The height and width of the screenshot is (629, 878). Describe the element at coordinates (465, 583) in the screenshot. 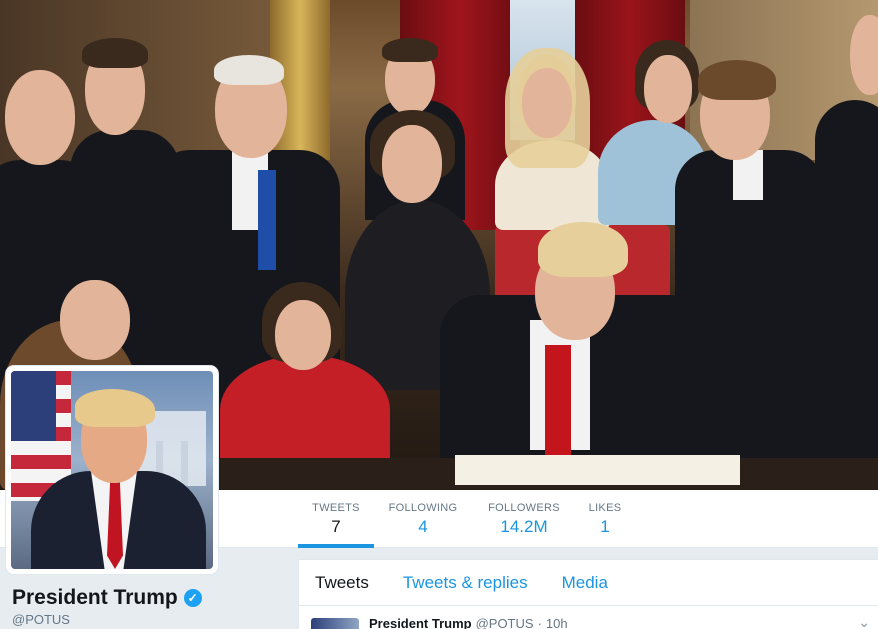

I see `tab-tweets-and-replies: Tweets & replies` at that location.